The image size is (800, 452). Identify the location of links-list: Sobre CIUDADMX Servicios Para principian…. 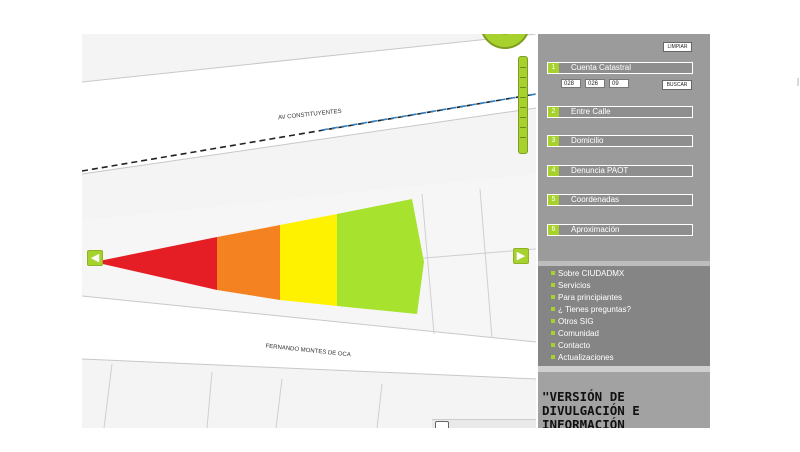
(624, 316).